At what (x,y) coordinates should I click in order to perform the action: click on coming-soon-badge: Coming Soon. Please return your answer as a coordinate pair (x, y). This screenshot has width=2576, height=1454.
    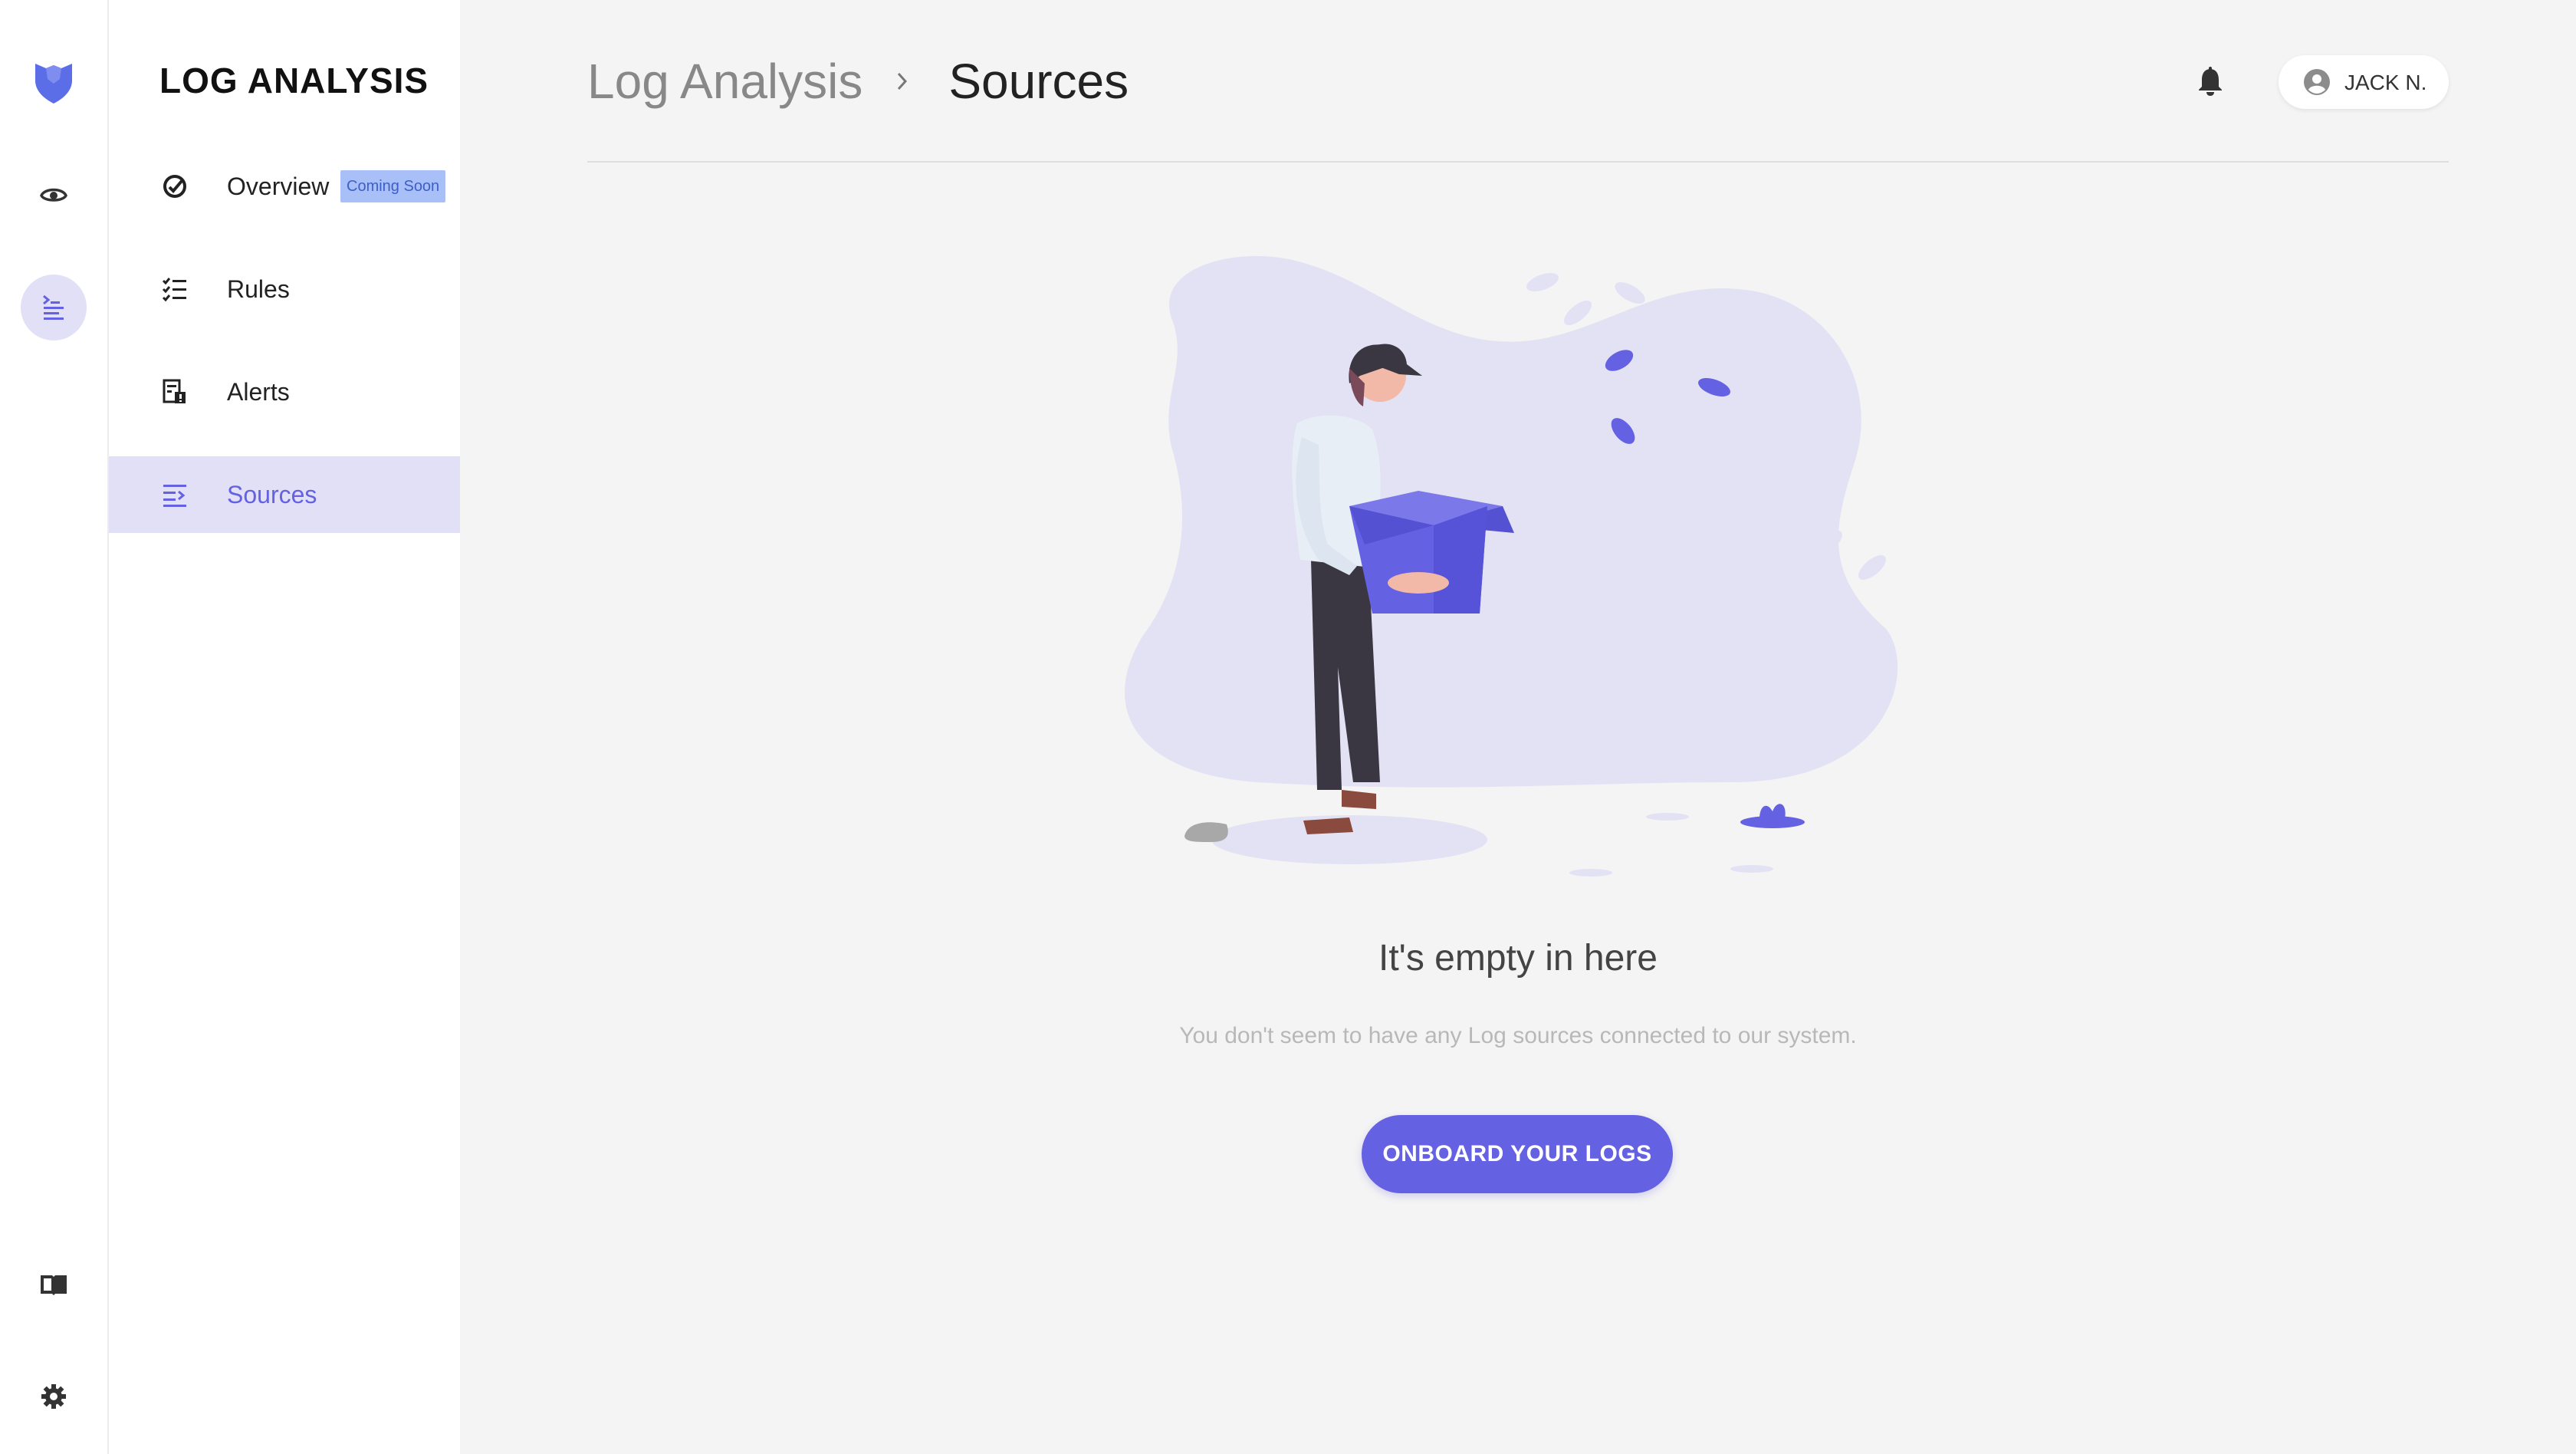
    Looking at the image, I should click on (393, 186).